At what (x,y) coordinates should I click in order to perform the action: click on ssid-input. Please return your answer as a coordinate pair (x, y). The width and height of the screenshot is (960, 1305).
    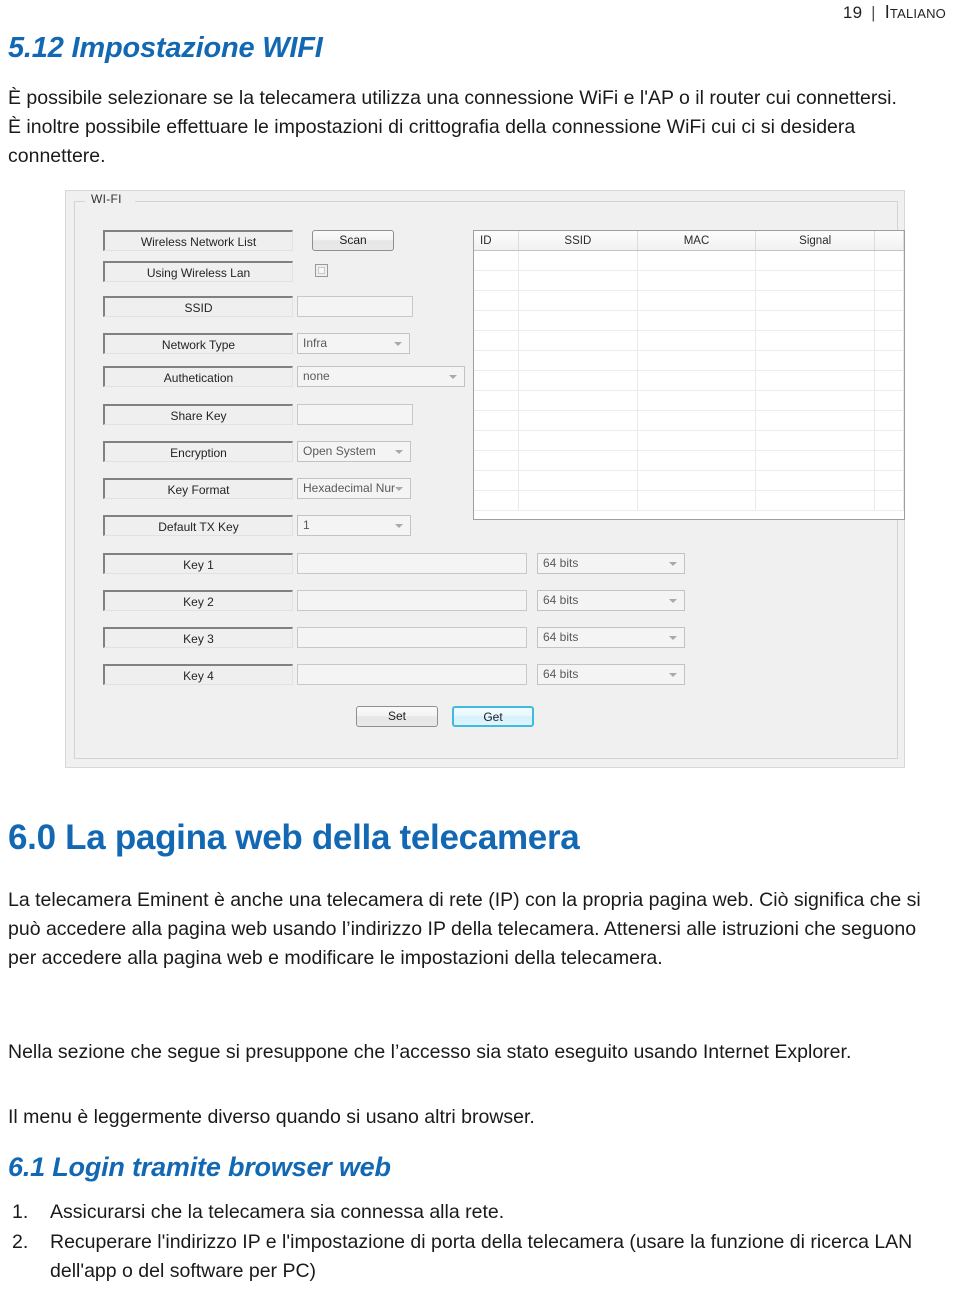
    Looking at the image, I should click on (355, 306).